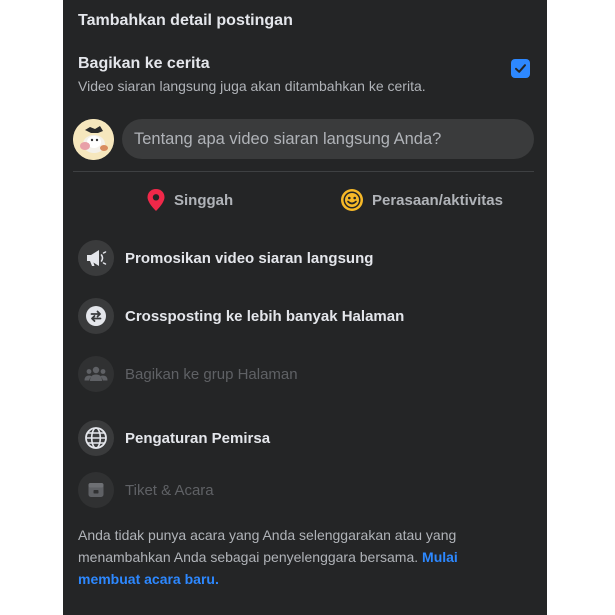  What do you see at coordinates (249, 258) in the screenshot?
I see `promote-live-video-label: Promosikan video siaran langsung` at bounding box center [249, 258].